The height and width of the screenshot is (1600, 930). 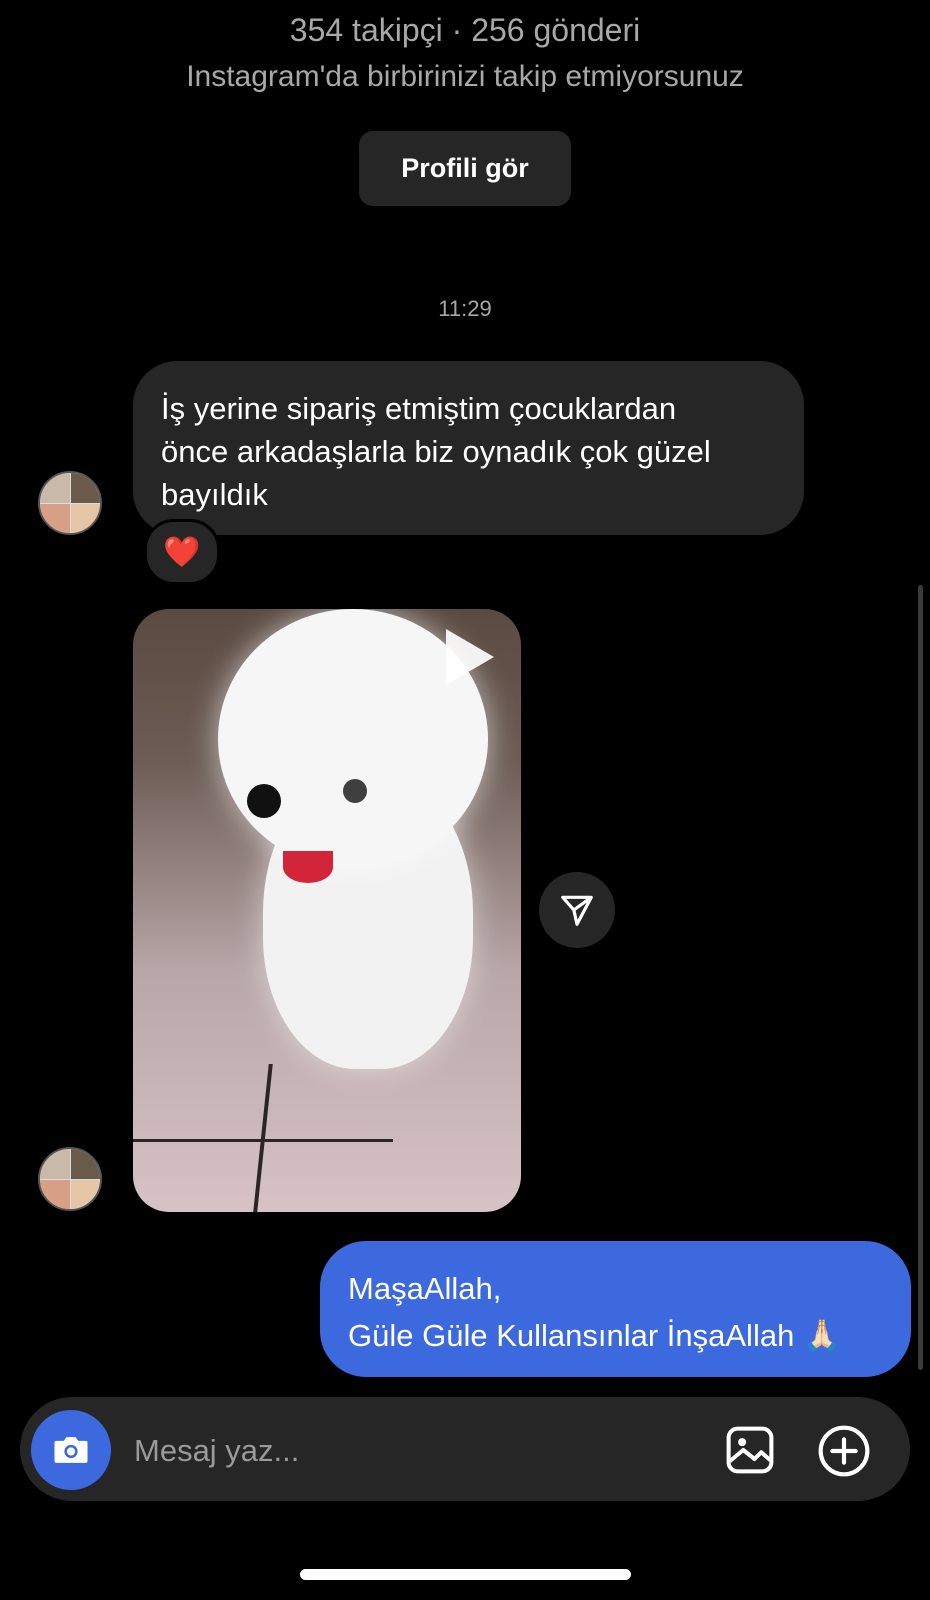 I want to click on message-line: bayıldık, so click(x=214, y=494).